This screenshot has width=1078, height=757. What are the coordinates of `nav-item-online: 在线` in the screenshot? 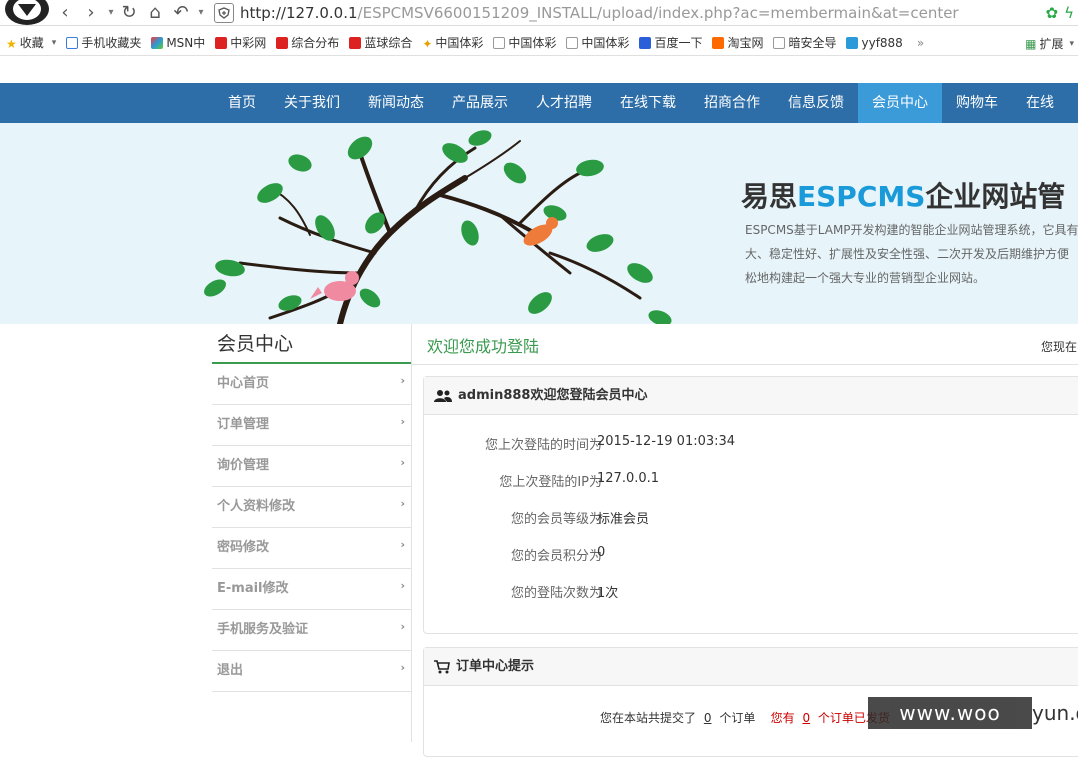 It's located at (1040, 103).